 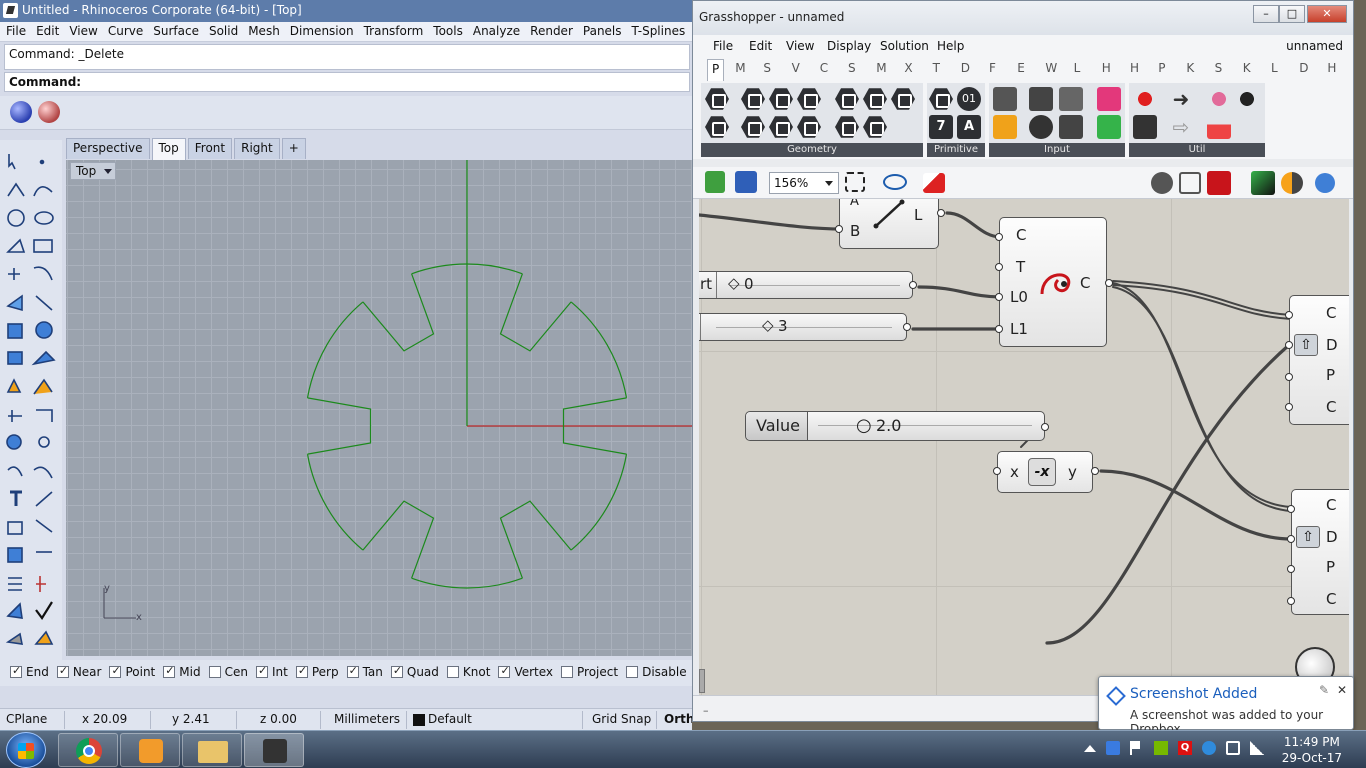 What do you see at coordinates (1209, 748) in the screenshot?
I see `tray-cloud-icon` at bounding box center [1209, 748].